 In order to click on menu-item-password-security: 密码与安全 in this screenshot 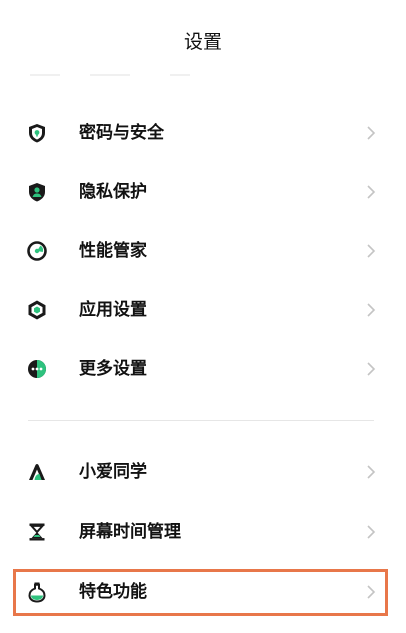, I will do `click(203, 133)`.